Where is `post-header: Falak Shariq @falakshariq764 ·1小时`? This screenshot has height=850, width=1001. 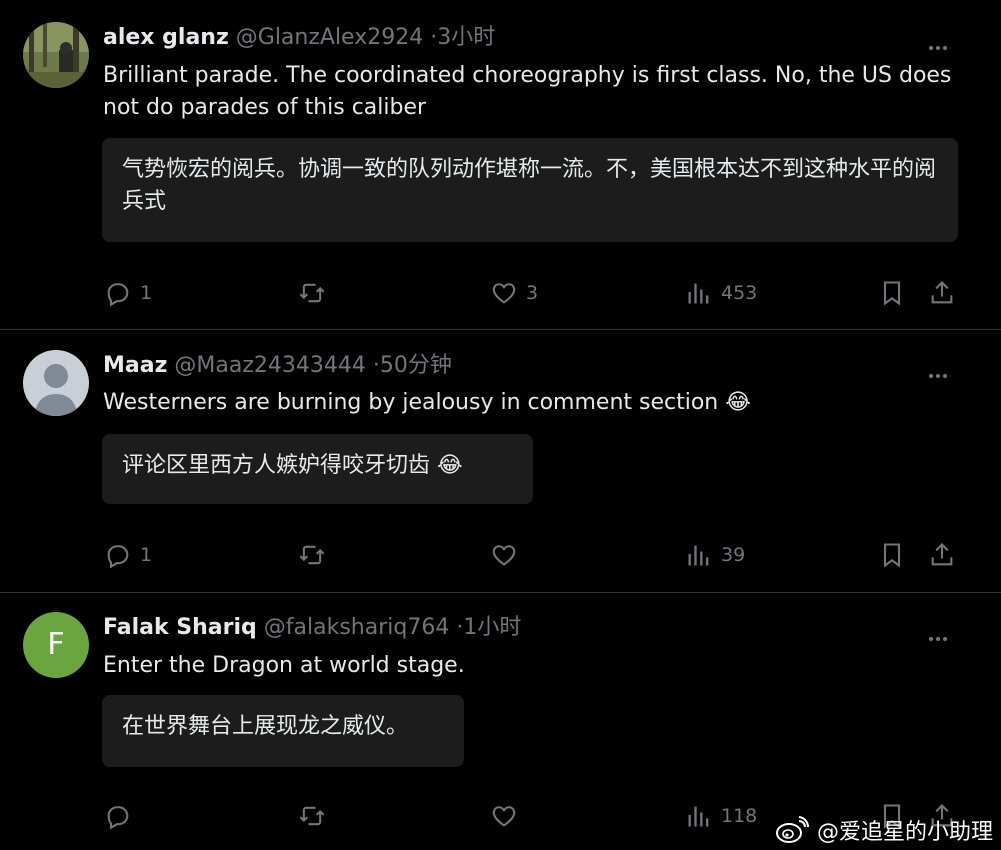 post-header: Falak Shariq @falakshariq764 ·1小时 is located at coordinates (312, 628).